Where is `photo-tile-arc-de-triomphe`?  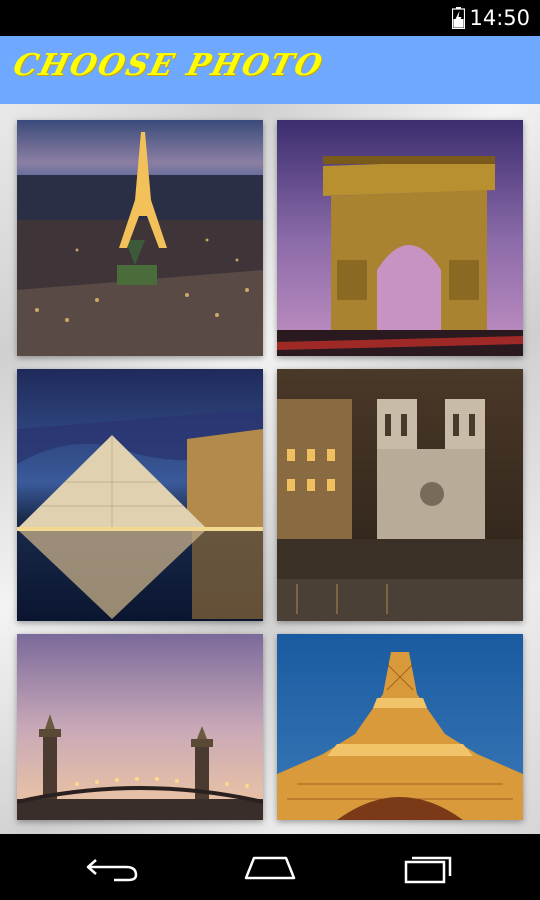
photo-tile-arc-de-triomphe is located at coordinates (400, 238).